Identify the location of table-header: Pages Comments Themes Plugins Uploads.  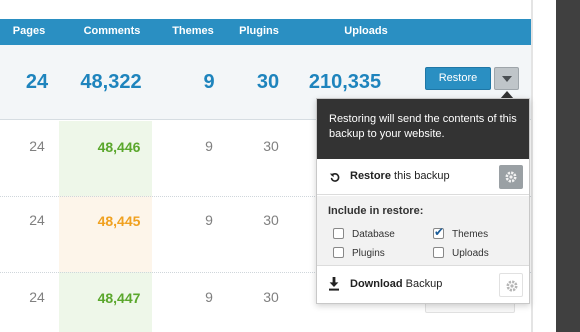
(265, 32).